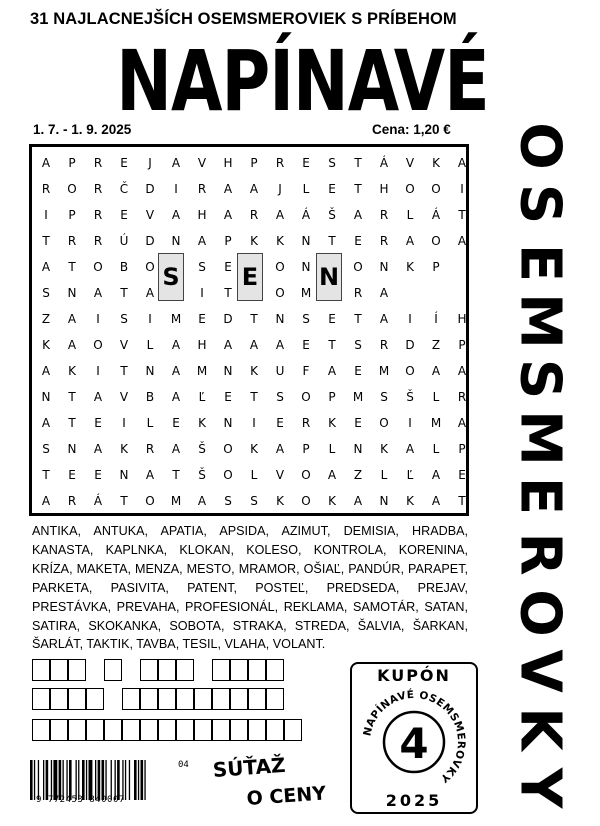  Describe the element at coordinates (462, 475) in the screenshot. I see `grid-cell: E` at that location.